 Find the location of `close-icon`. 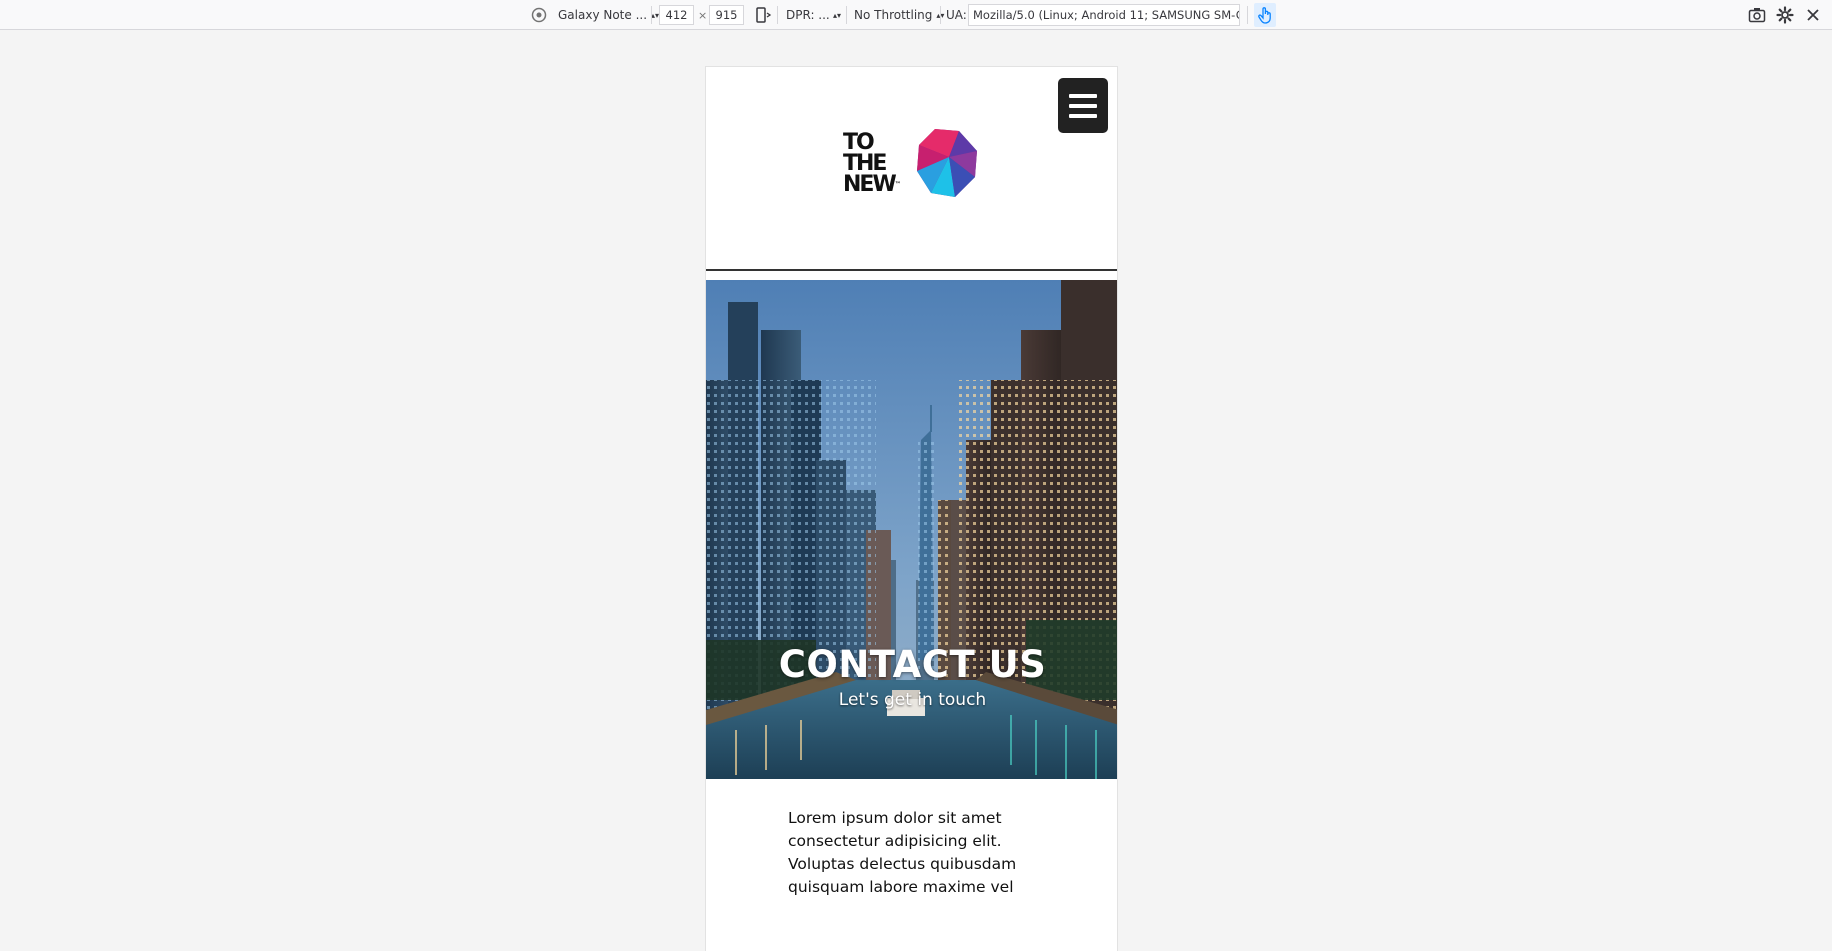

close-icon is located at coordinates (1813, 15).